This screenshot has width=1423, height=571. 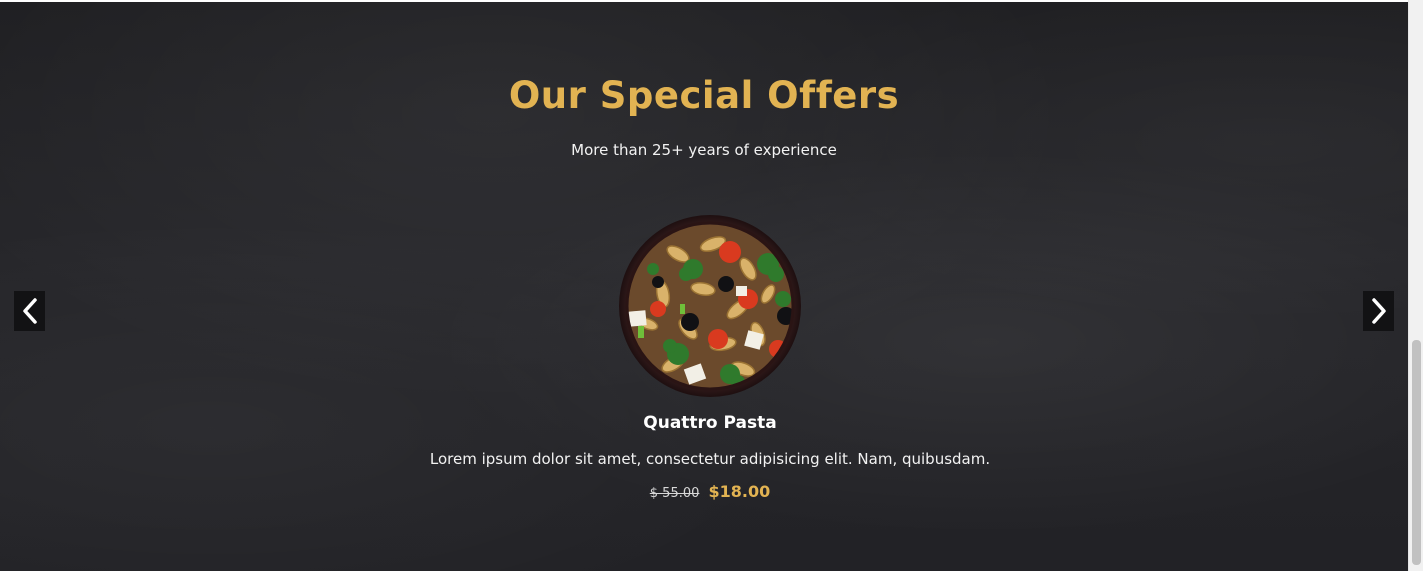 What do you see at coordinates (710, 423) in the screenshot?
I see `offer-name: Quattro Pasta` at bounding box center [710, 423].